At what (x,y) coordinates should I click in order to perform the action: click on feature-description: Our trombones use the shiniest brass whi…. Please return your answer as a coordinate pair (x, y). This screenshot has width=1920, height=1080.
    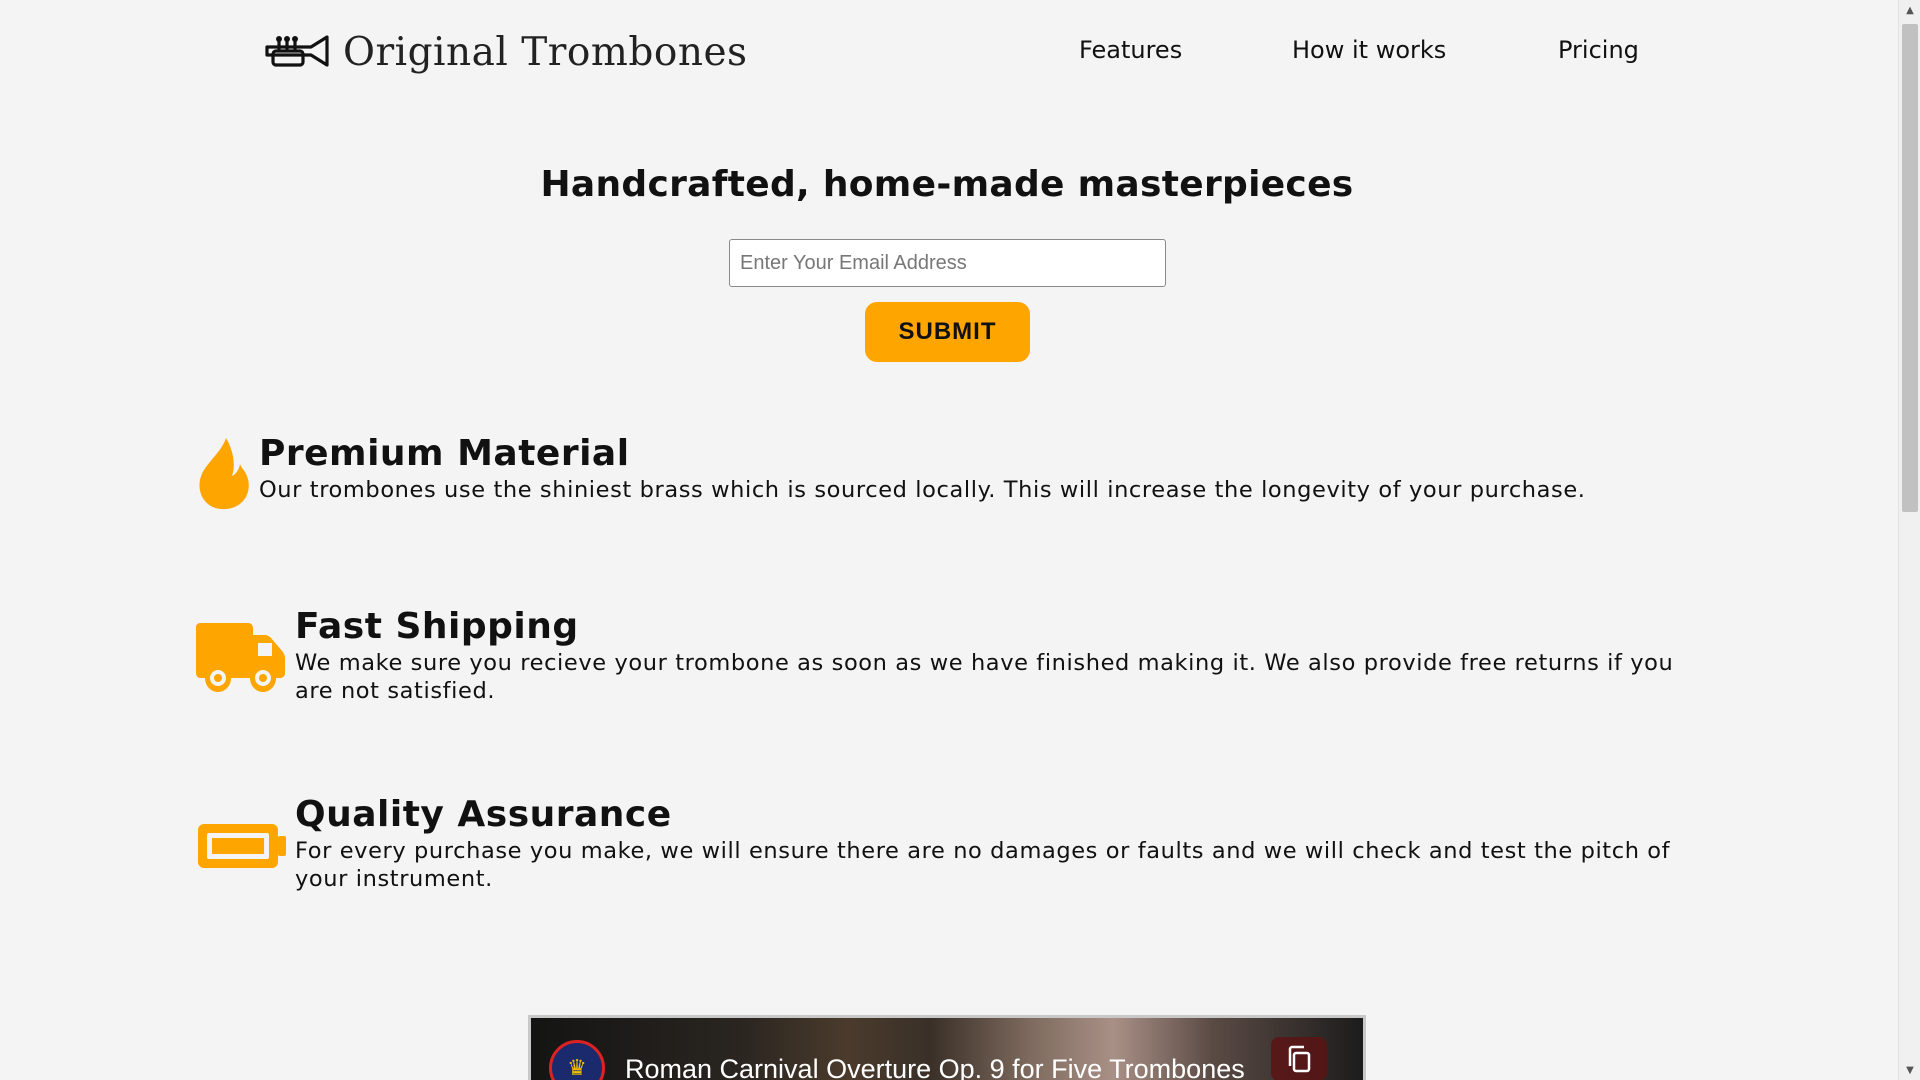
    Looking at the image, I should click on (922, 490).